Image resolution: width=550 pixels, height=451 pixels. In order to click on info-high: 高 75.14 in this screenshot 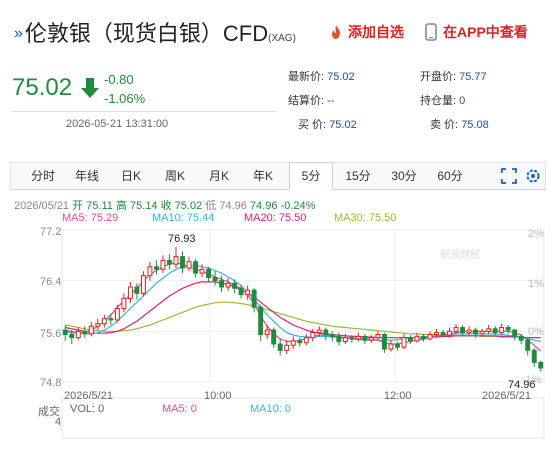, I will do `click(136, 206)`.